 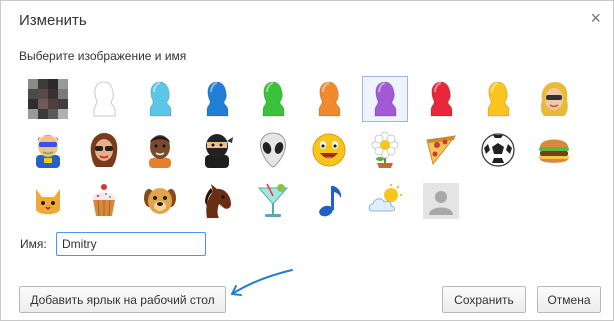 I want to click on name-label: Имя:, so click(x=33, y=244).